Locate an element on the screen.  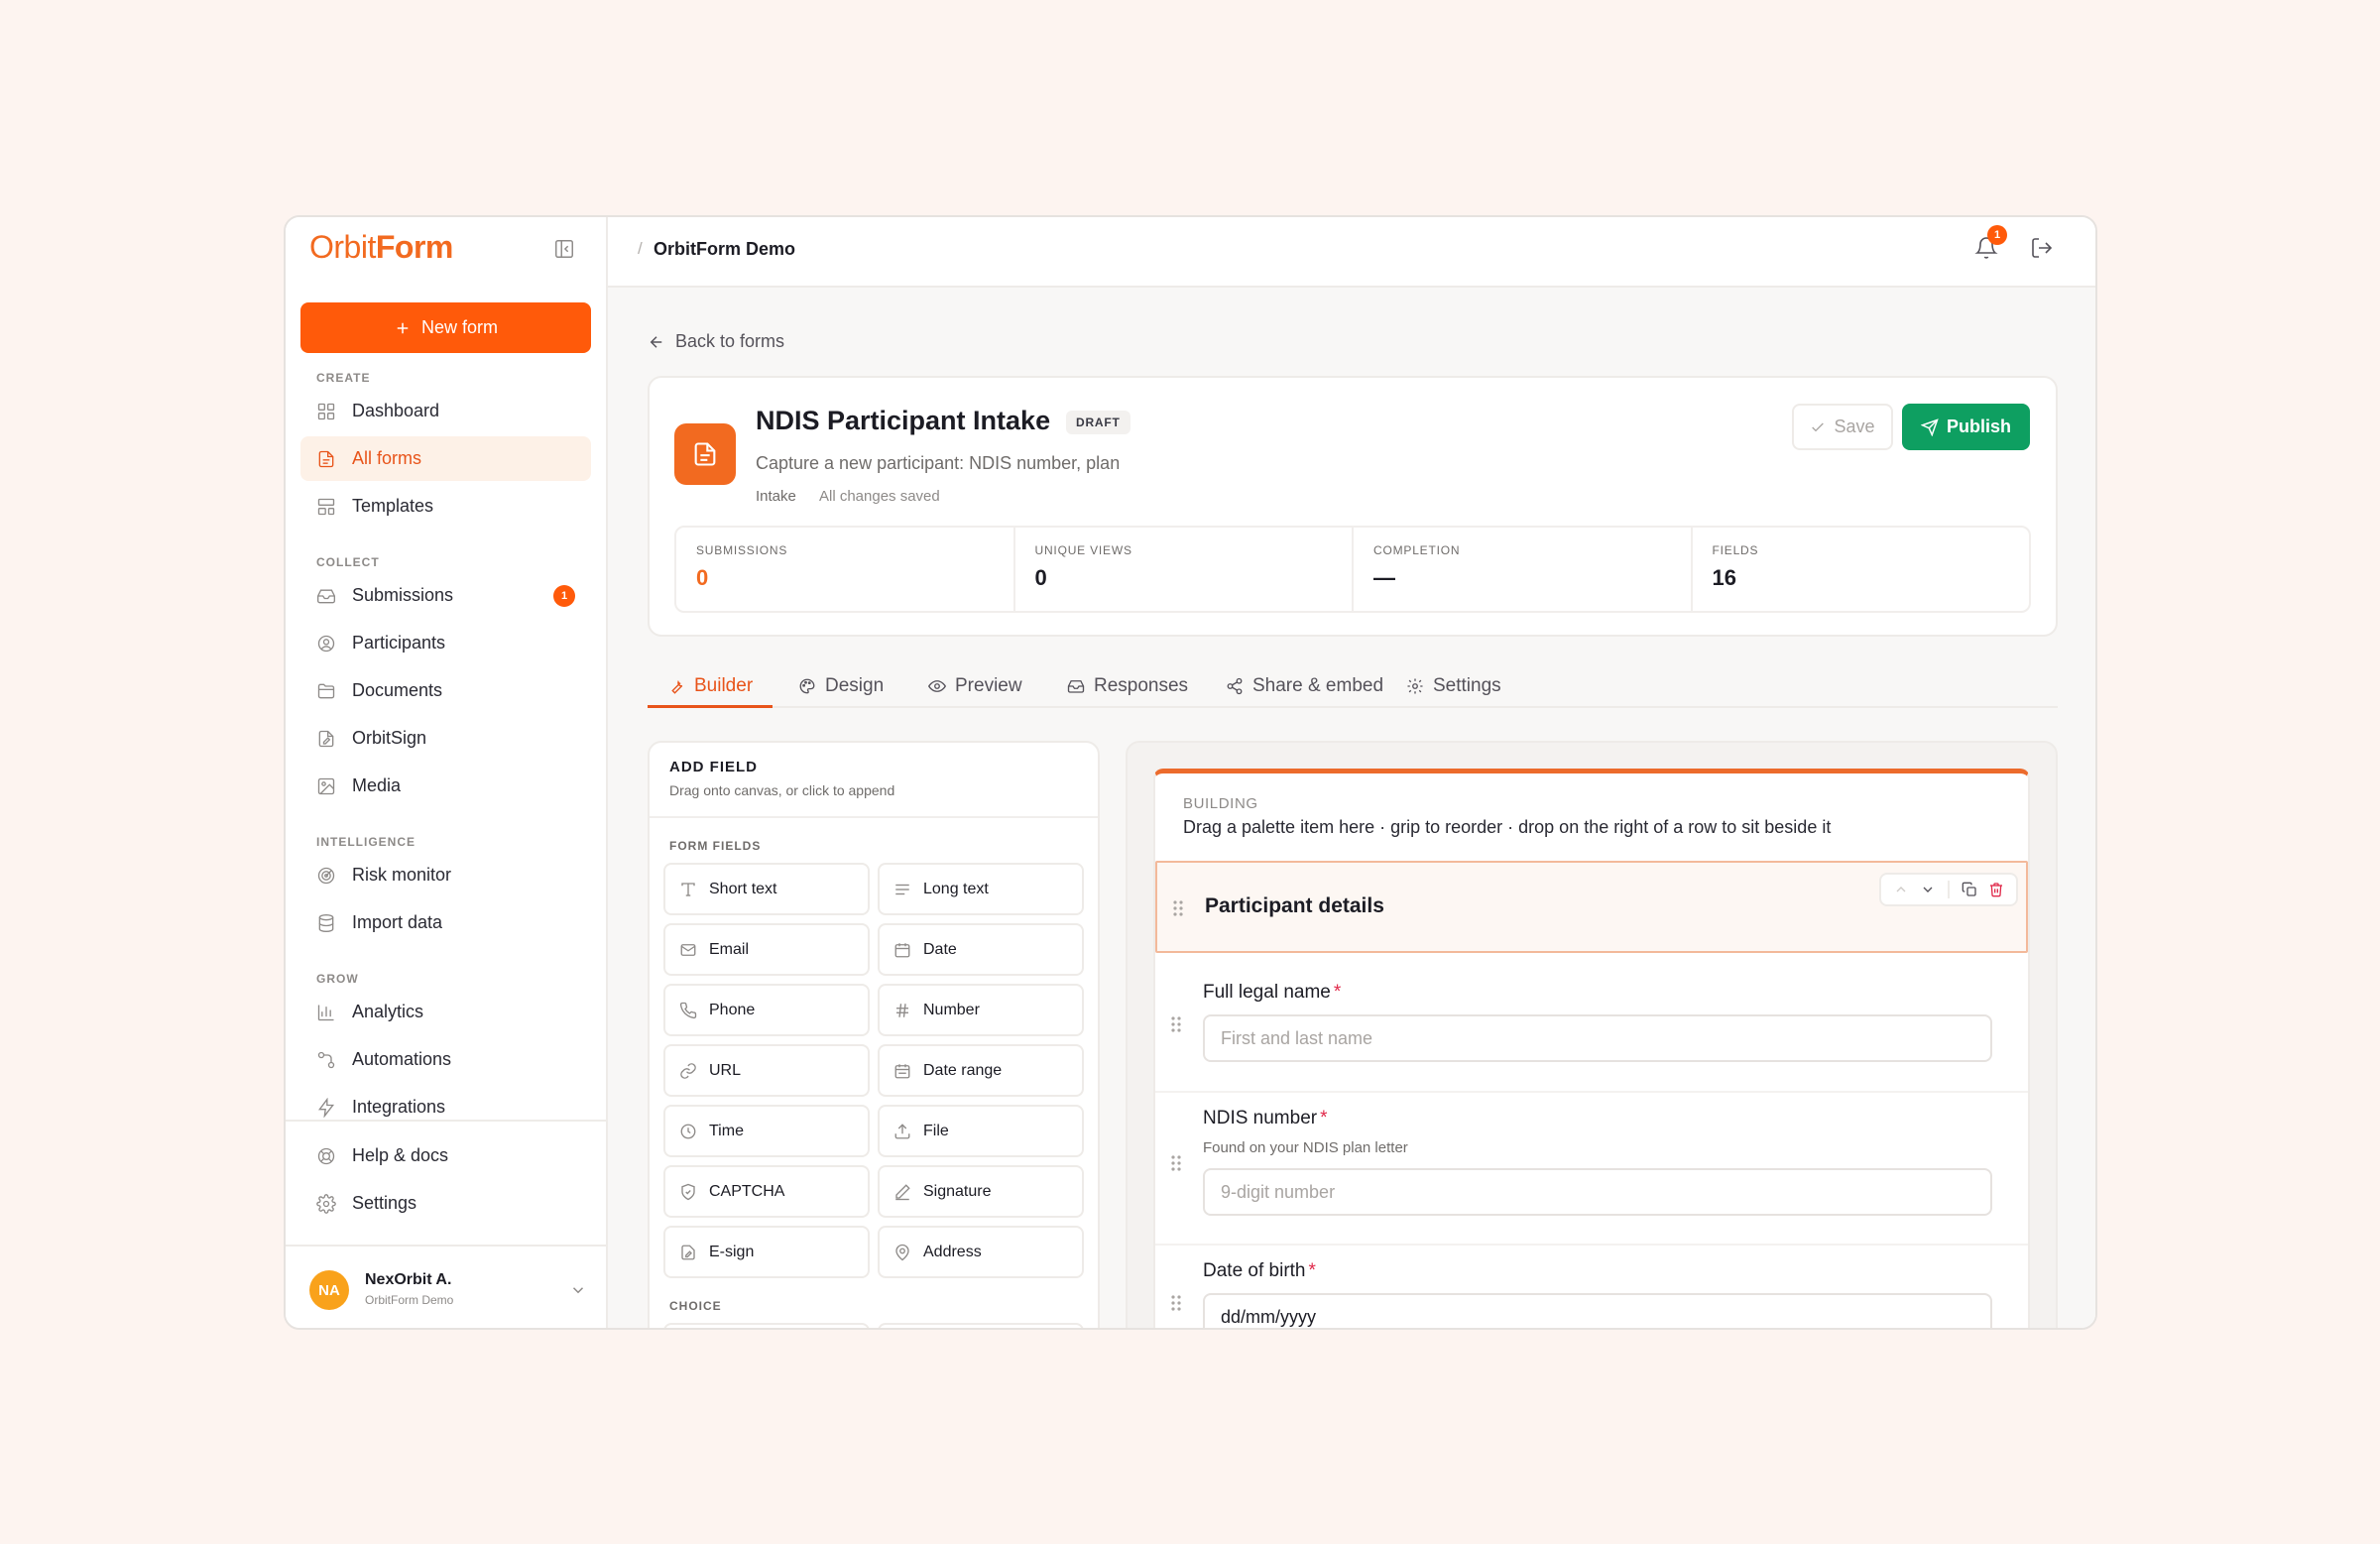
sidebar-divider is located at coordinates (447, 1246).